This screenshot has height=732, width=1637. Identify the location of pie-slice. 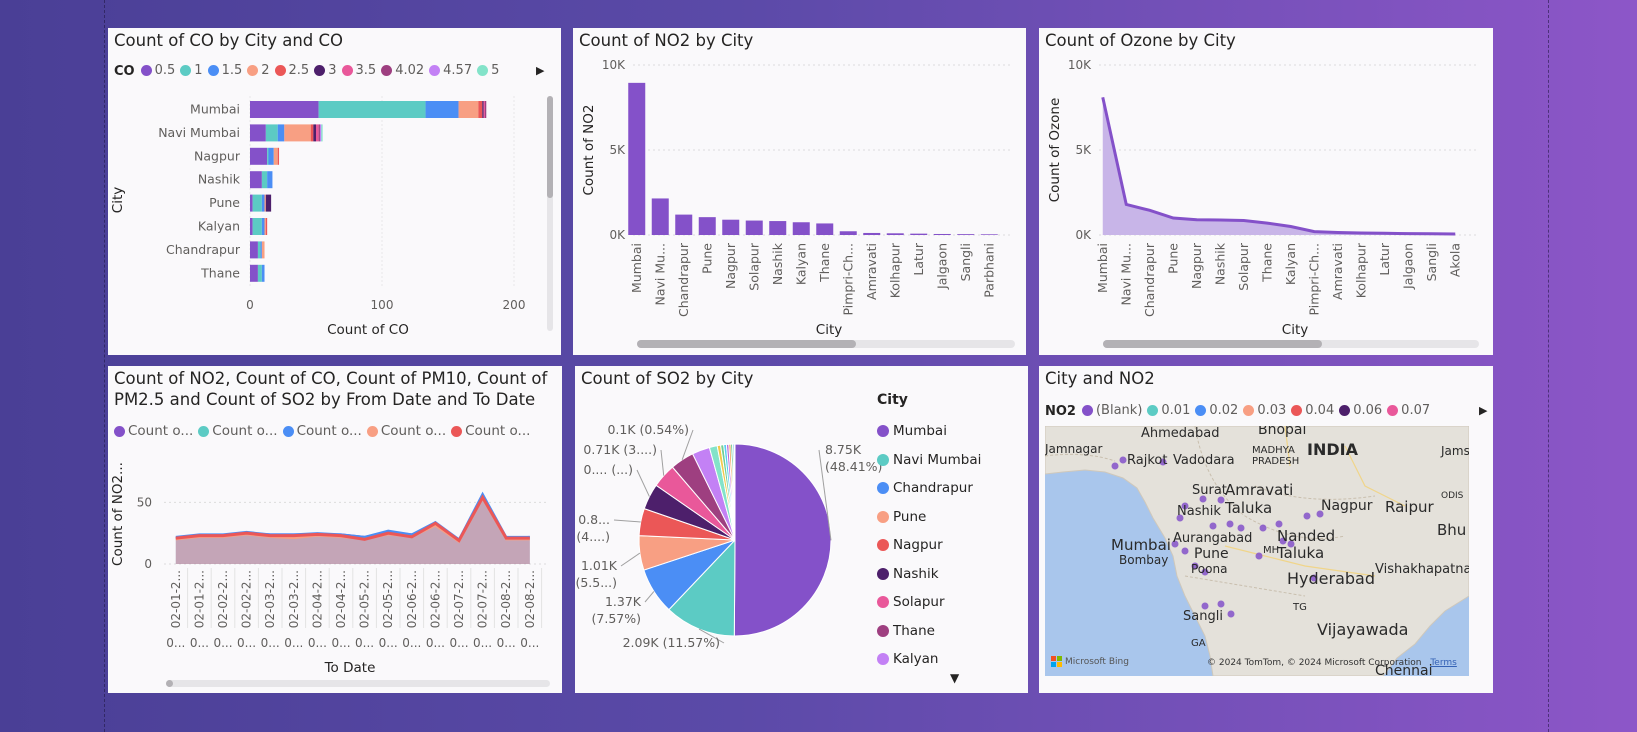
(782, 540).